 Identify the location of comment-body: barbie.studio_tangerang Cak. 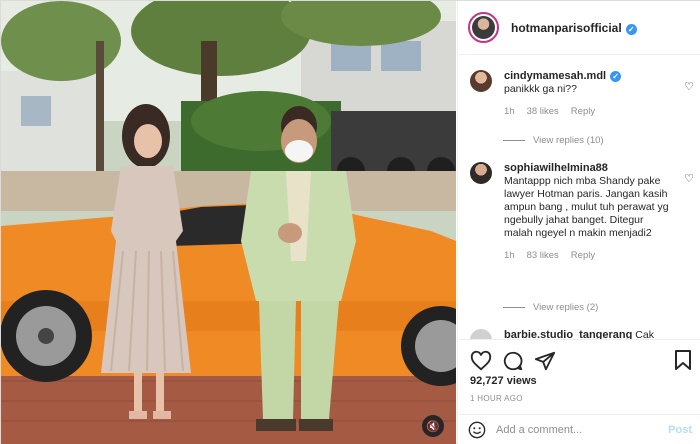
(588, 334).